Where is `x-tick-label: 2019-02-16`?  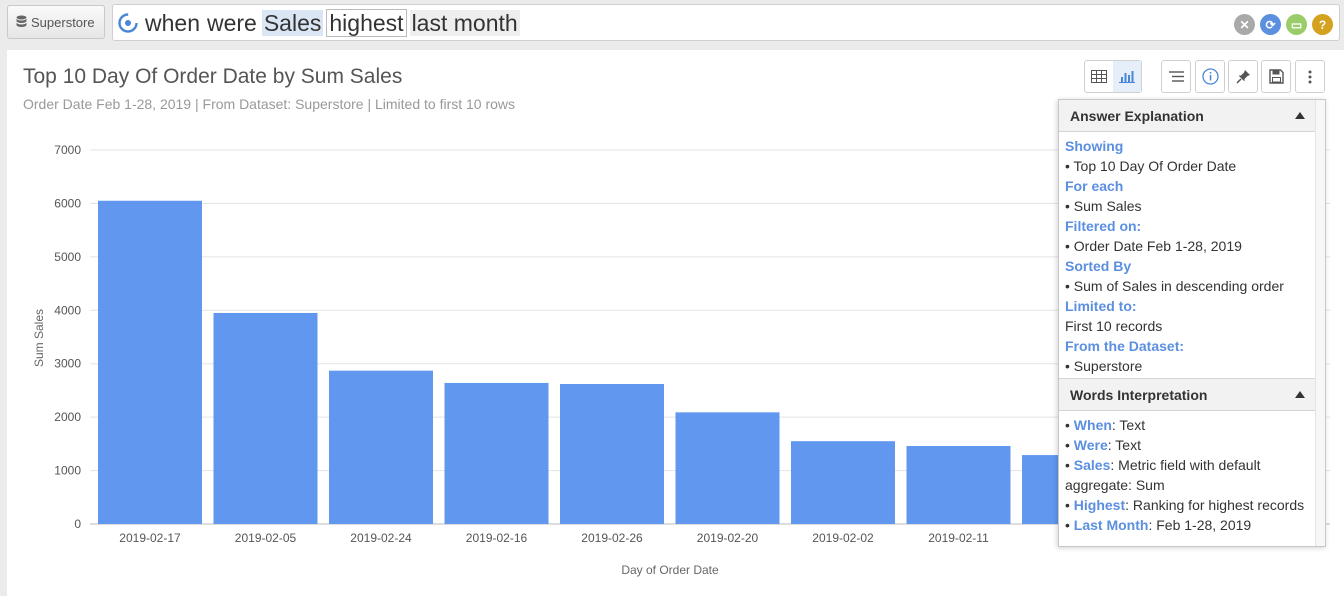 x-tick-label: 2019-02-16 is located at coordinates (497, 538).